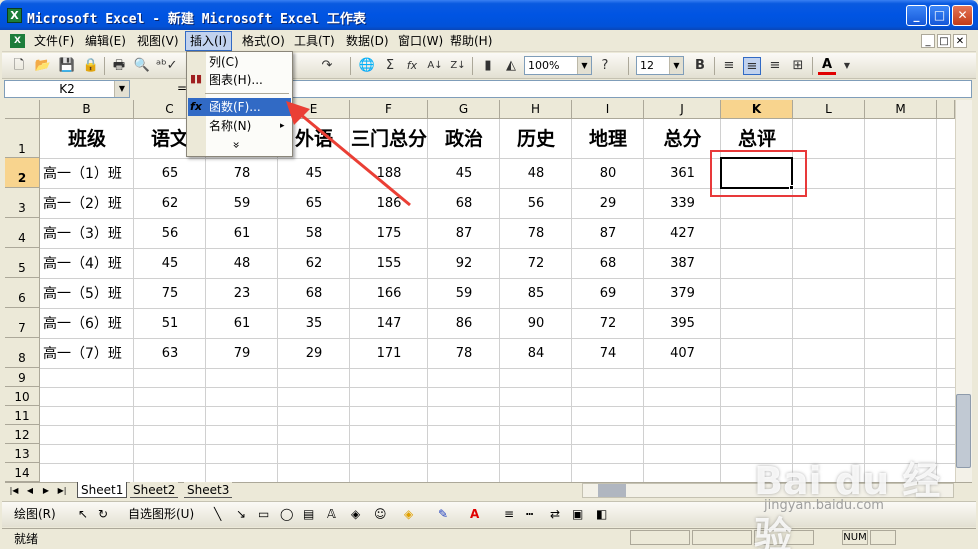 This screenshot has width=978, height=549. Describe the element at coordinates (22, 173) in the screenshot. I see `row-header-2: 2` at that location.